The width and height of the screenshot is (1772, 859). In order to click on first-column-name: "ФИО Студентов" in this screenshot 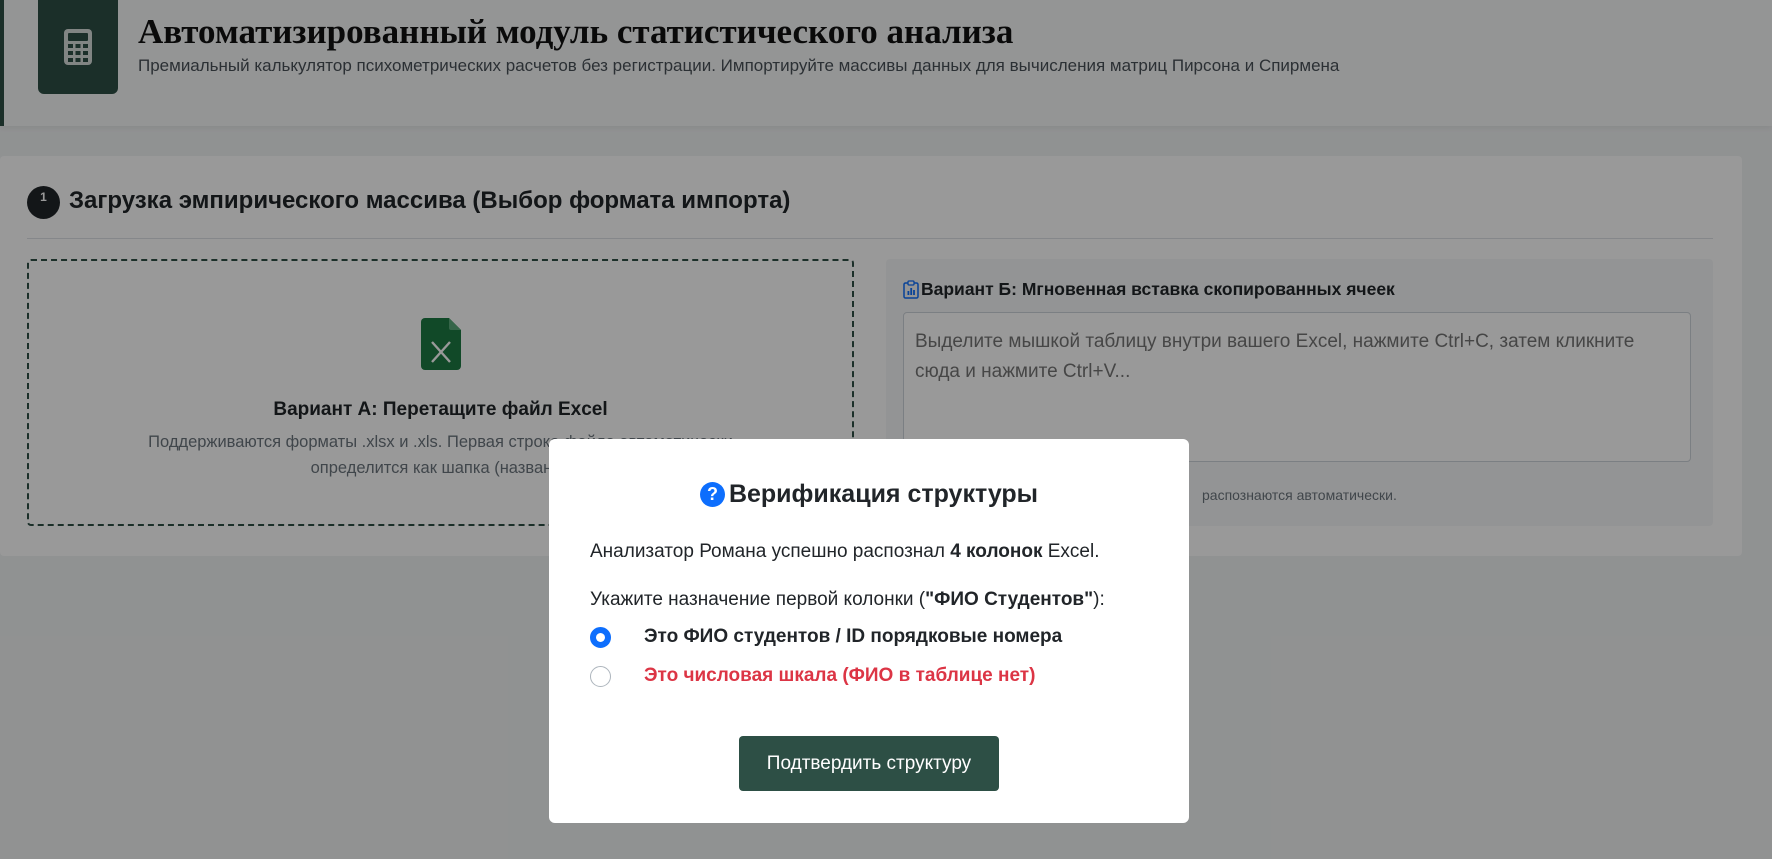, I will do `click(1009, 599)`.